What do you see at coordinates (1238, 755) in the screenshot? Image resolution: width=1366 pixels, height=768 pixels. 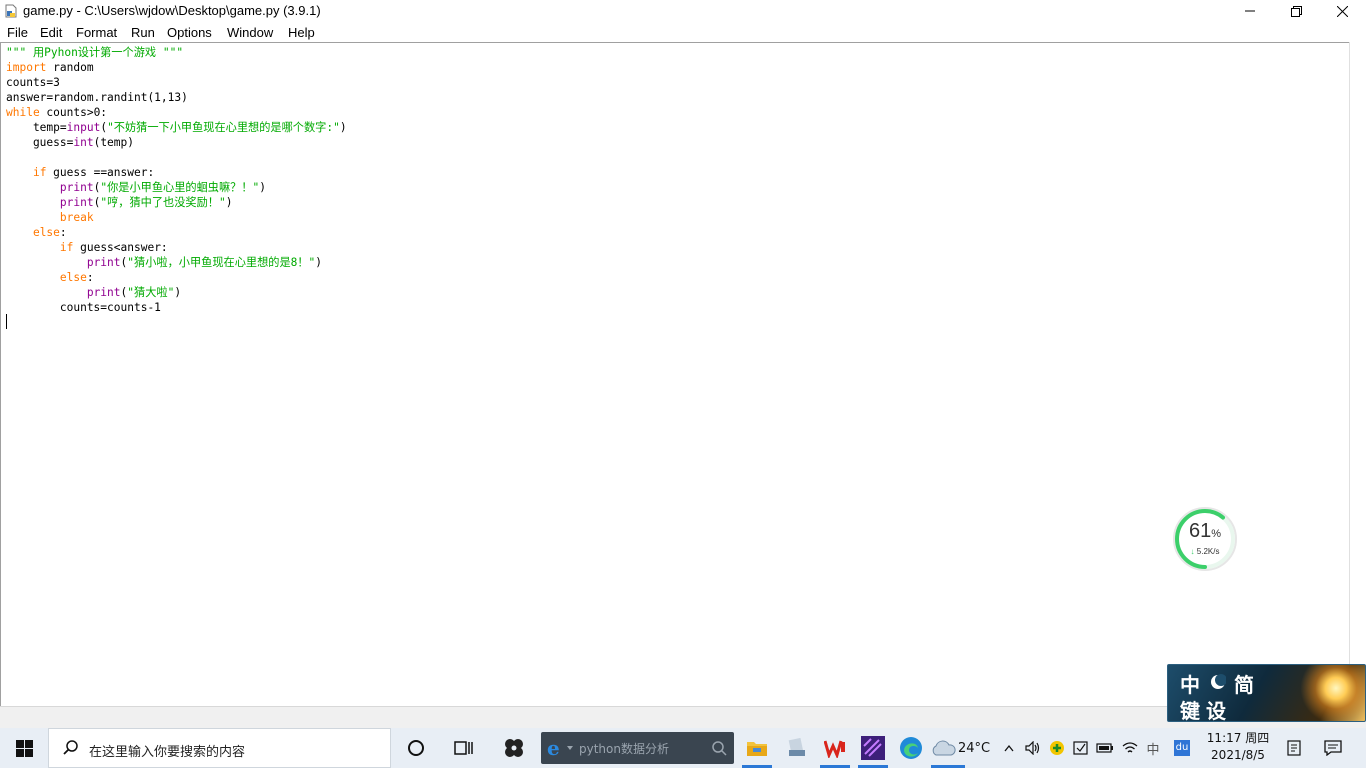 I see `clock-date: 2021/8/5` at bounding box center [1238, 755].